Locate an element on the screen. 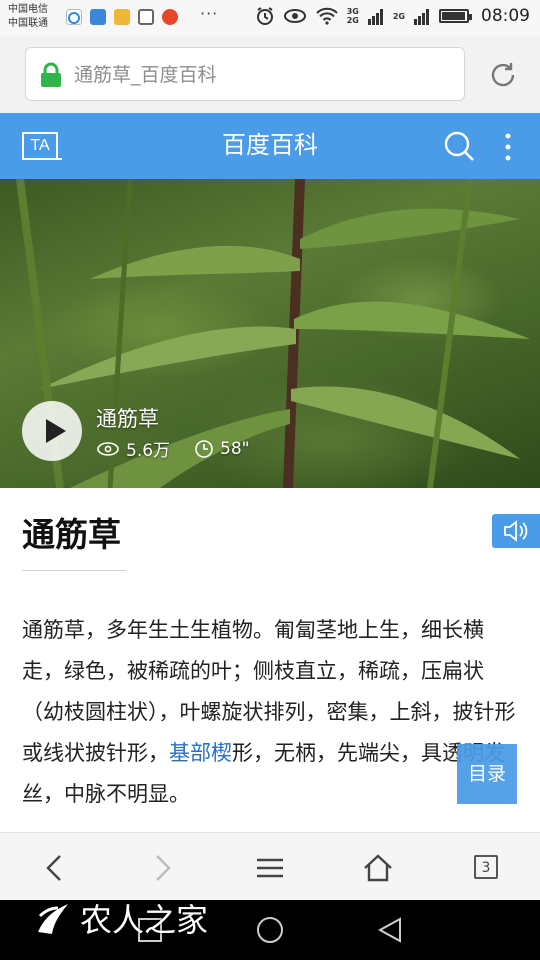 This screenshot has height=960, width=540. video-duration: 58" is located at coordinates (235, 448).